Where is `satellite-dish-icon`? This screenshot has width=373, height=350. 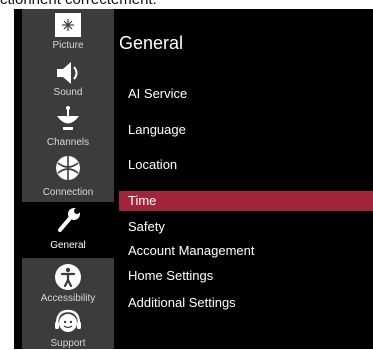
satellite-dish-icon is located at coordinates (68, 118).